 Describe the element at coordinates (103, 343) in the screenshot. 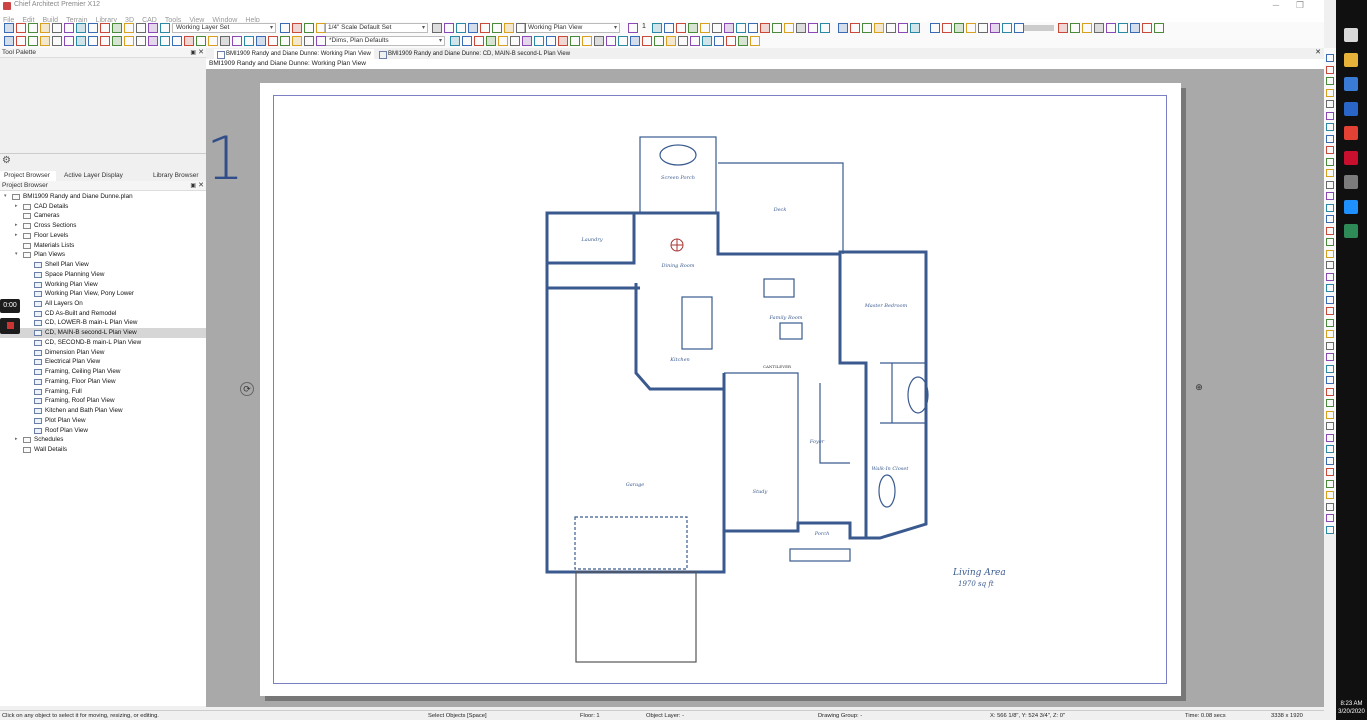

I see `tree-plan-view-item: CD, SECOND-B main-L Plan View` at that location.